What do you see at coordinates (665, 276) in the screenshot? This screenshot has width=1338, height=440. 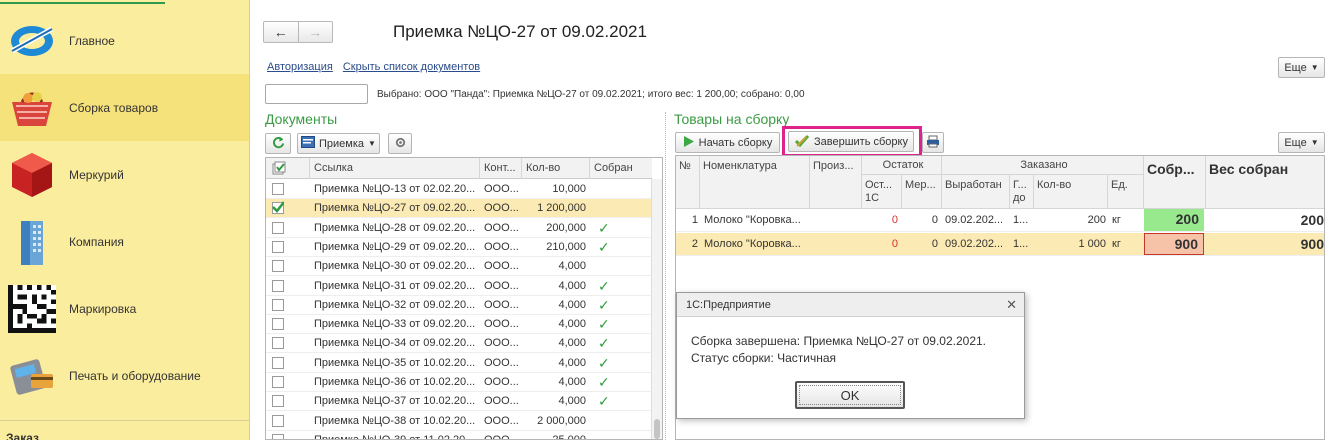 I see `panel-divider` at bounding box center [665, 276].